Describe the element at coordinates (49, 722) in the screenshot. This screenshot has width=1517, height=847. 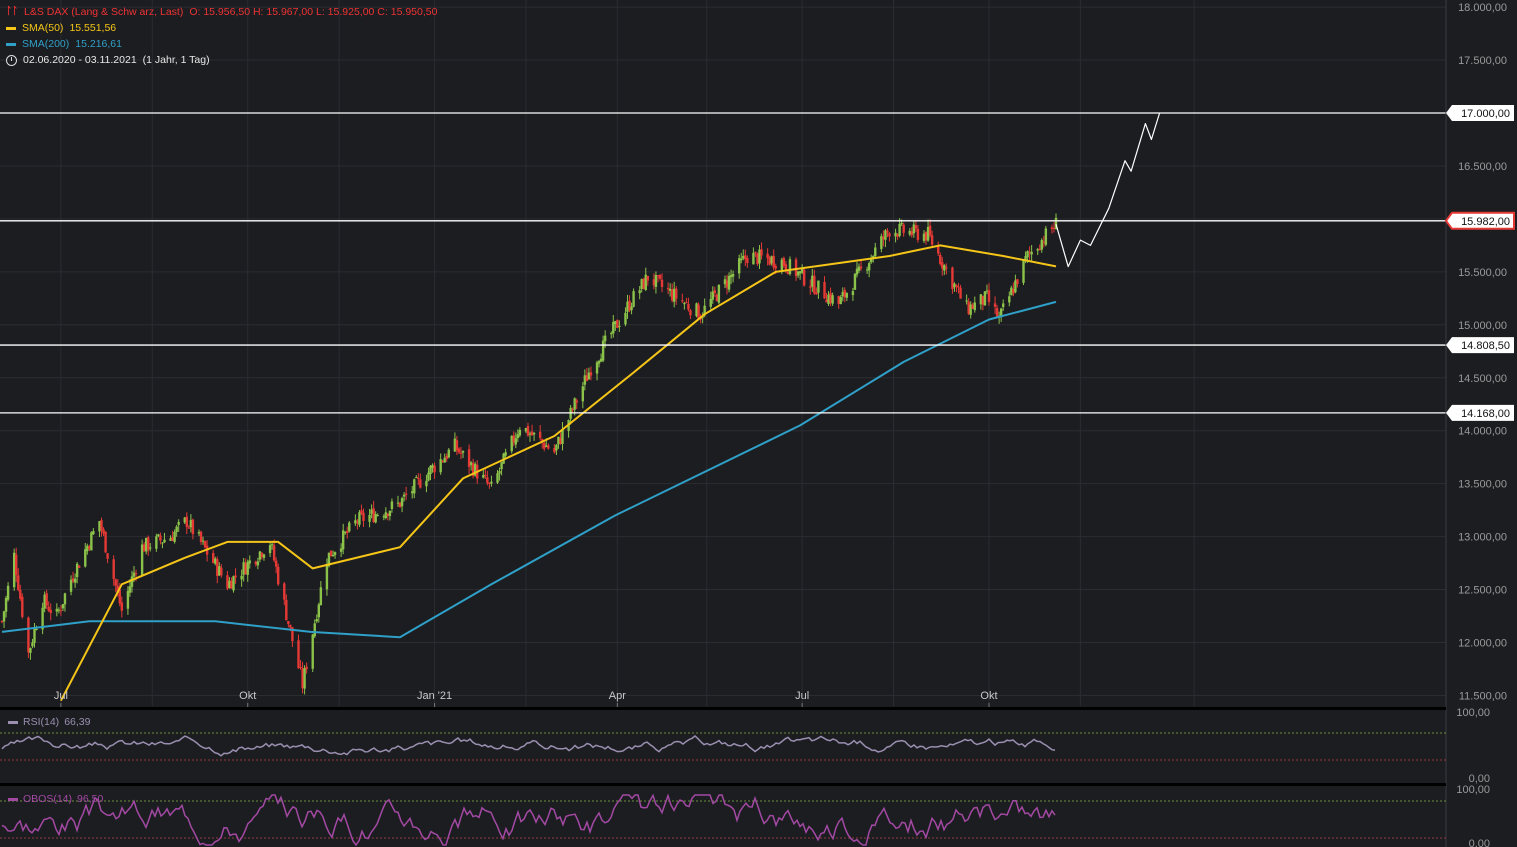
I see `rsi-legend: RSI(14) 66,39` at that location.